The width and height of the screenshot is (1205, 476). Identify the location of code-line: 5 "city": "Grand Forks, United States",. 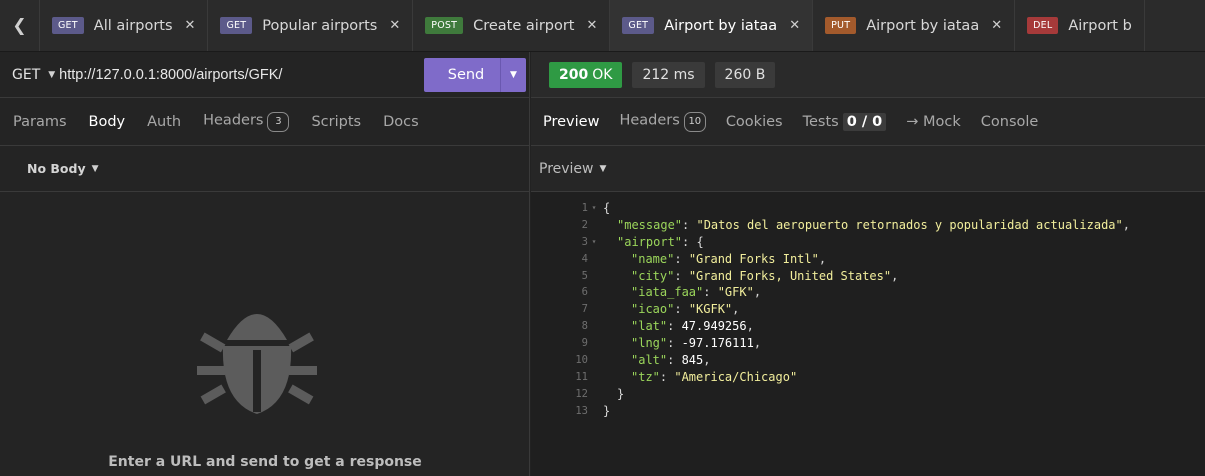
(868, 276).